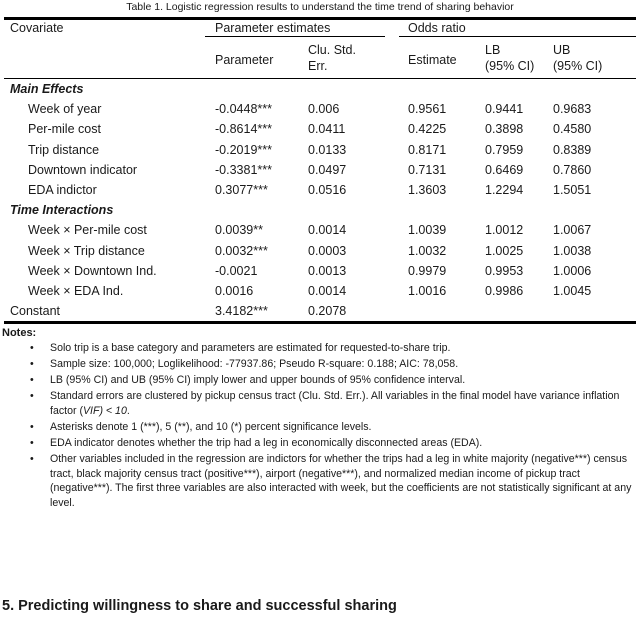  Describe the element at coordinates (19, 333) in the screenshot. I see `notes-title: Notes:` at that location.